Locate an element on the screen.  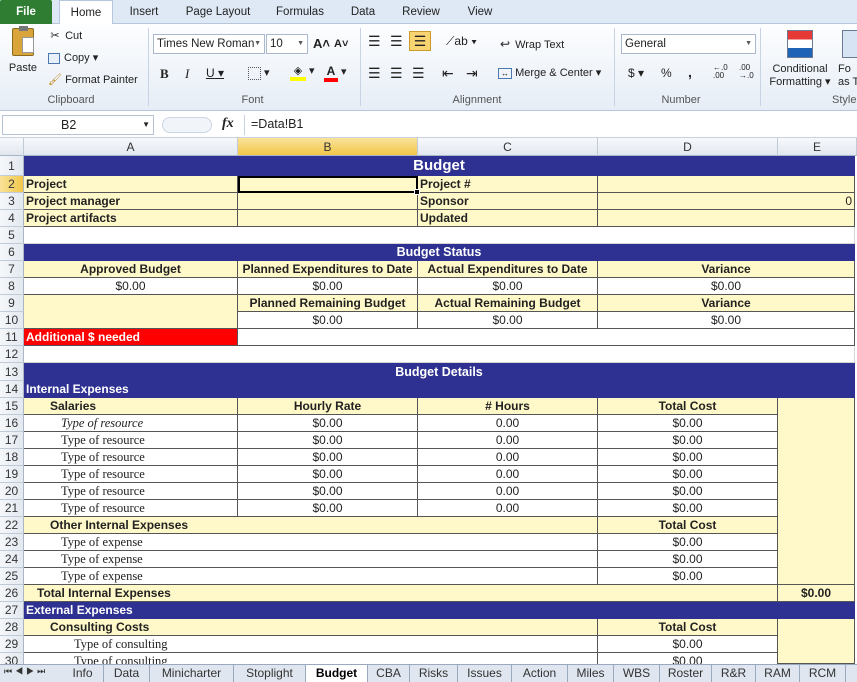
row-header: 25 is located at coordinates (12, 576).